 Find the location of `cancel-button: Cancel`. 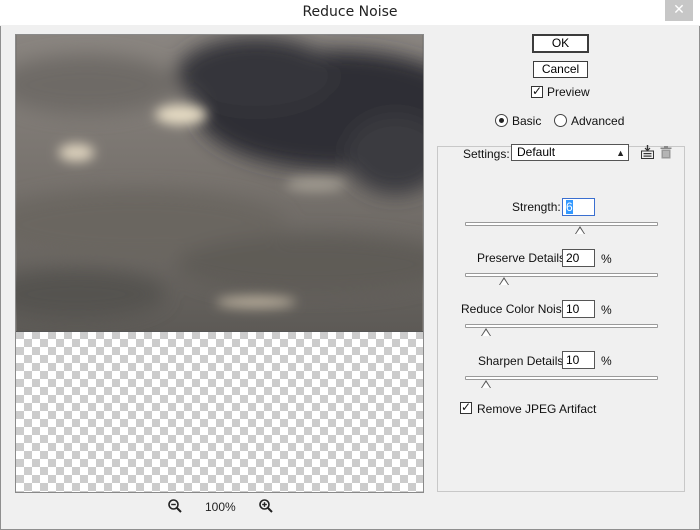

cancel-button: Cancel is located at coordinates (560, 69).